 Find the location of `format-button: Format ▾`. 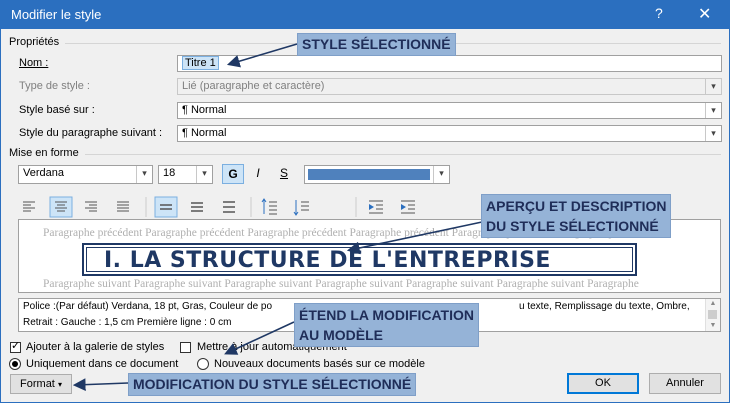

format-button: Format ▾ is located at coordinates (41, 384).